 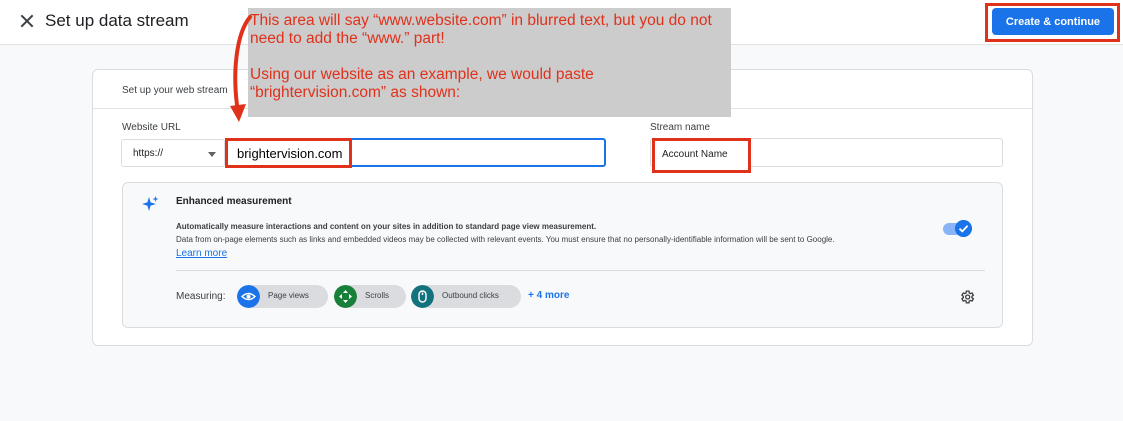 What do you see at coordinates (345, 296) in the screenshot?
I see `crosshair-icon` at bounding box center [345, 296].